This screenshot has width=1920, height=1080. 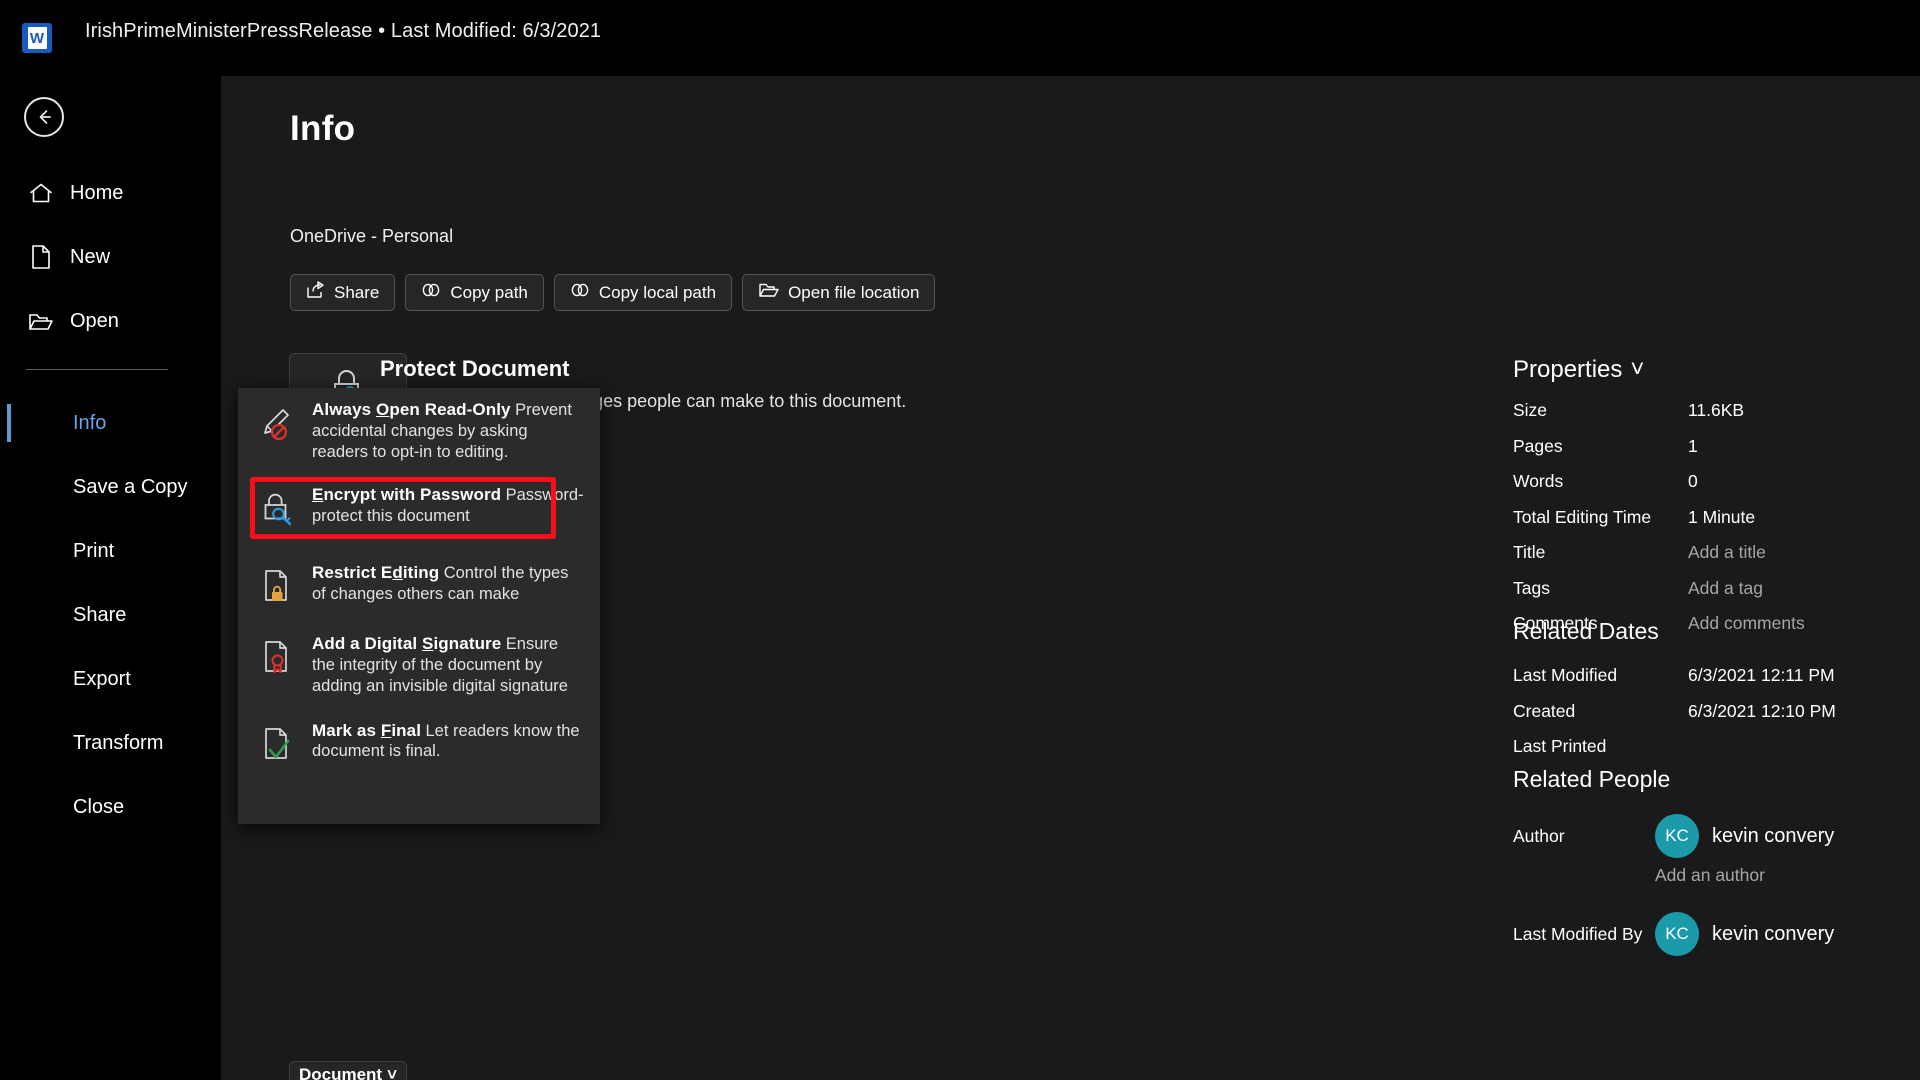 What do you see at coordinates (1716, 410) in the screenshot?
I see `property-value: 11.6KB` at bounding box center [1716, 410].